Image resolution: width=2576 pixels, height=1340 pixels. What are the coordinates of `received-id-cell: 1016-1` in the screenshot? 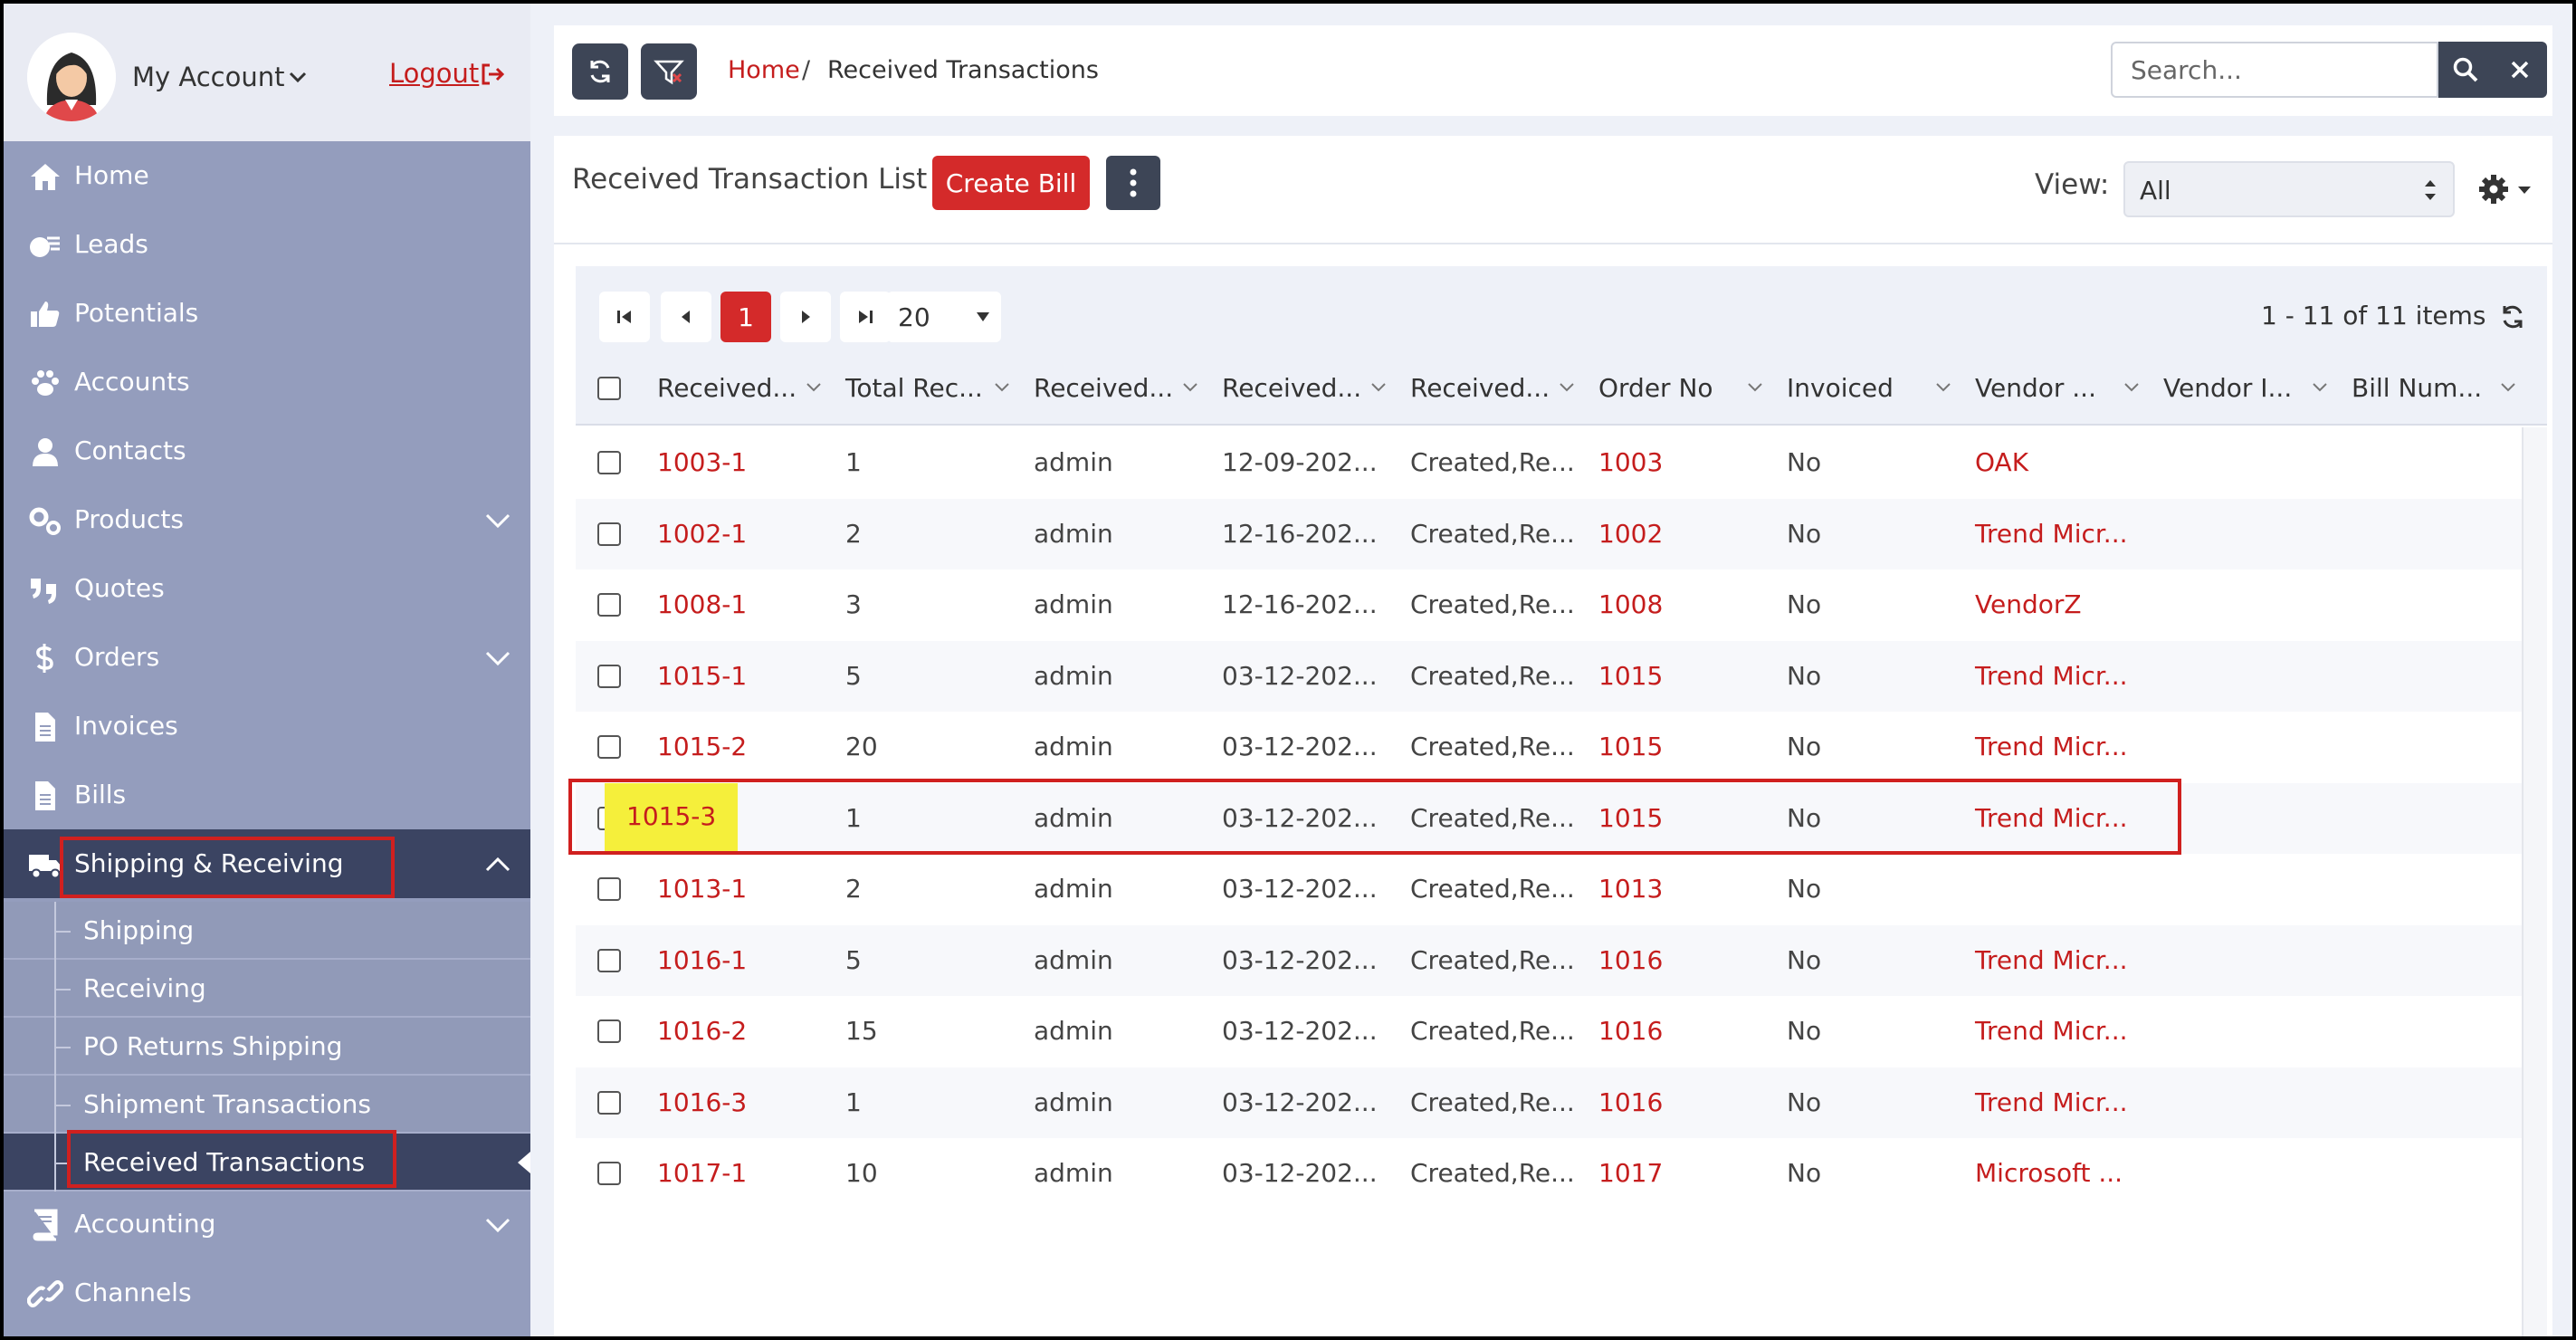 It's located at (702, 960).